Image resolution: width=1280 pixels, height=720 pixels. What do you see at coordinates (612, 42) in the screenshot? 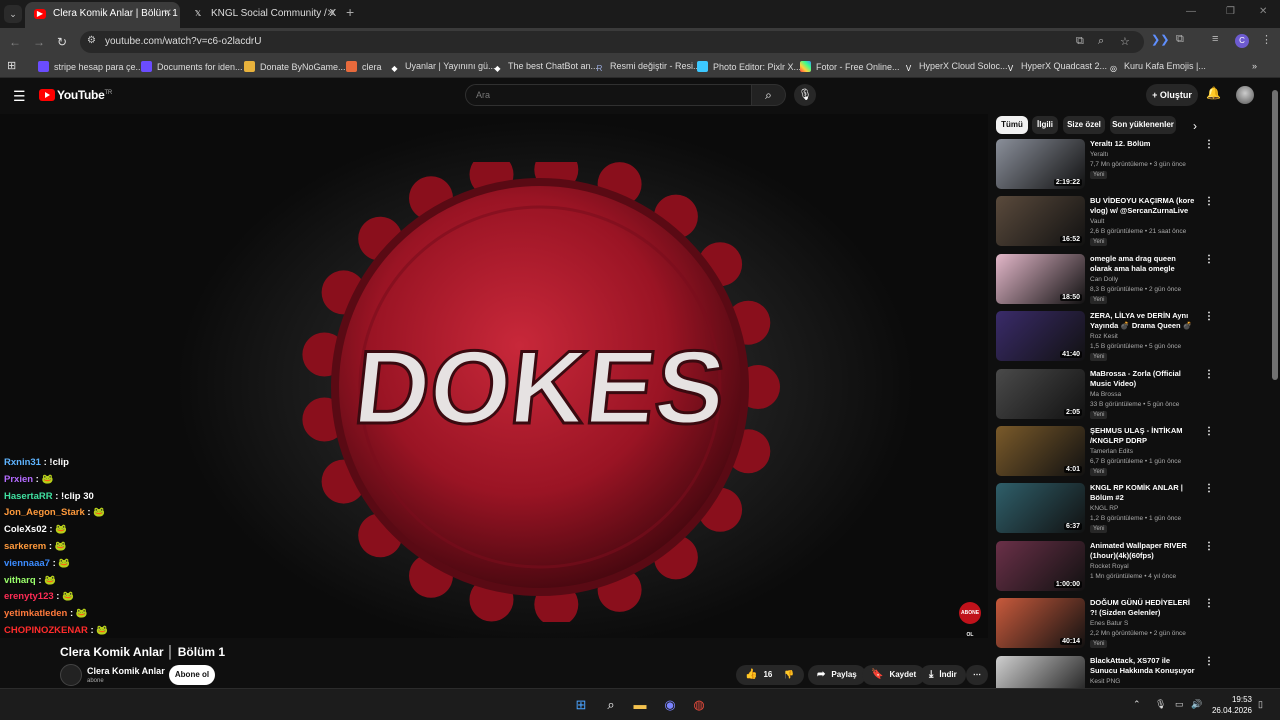
I see `address-bar: ⚙ youtube.com/watch?v=c6-o2lacdrU ⧉ ⌕ ☆` at bounding box center [612, 42].